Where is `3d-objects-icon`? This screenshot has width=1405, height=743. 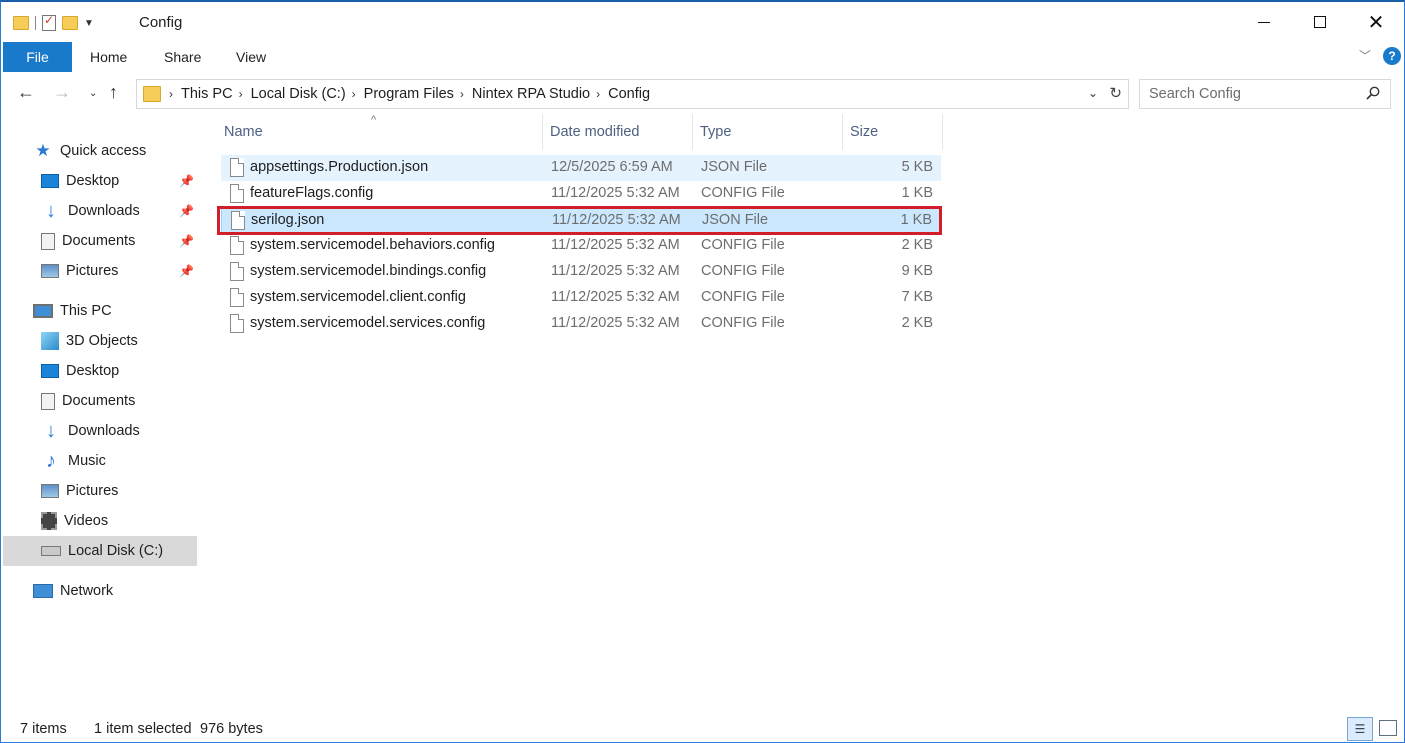 3d-objects-icon is located at coordinates (50, 341).